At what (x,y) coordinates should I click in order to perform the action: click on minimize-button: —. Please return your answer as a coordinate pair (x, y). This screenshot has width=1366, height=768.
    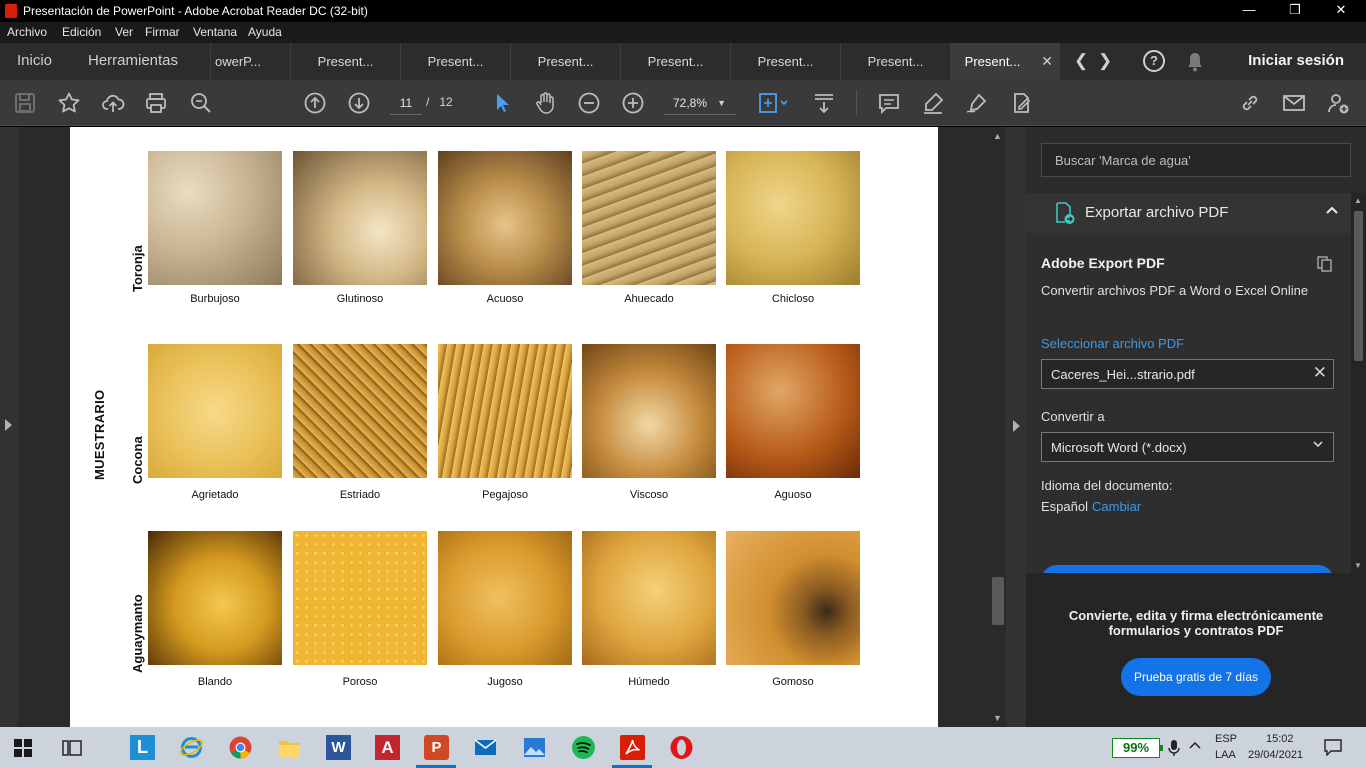
    Looking at the image, I should click on (1249, 11).